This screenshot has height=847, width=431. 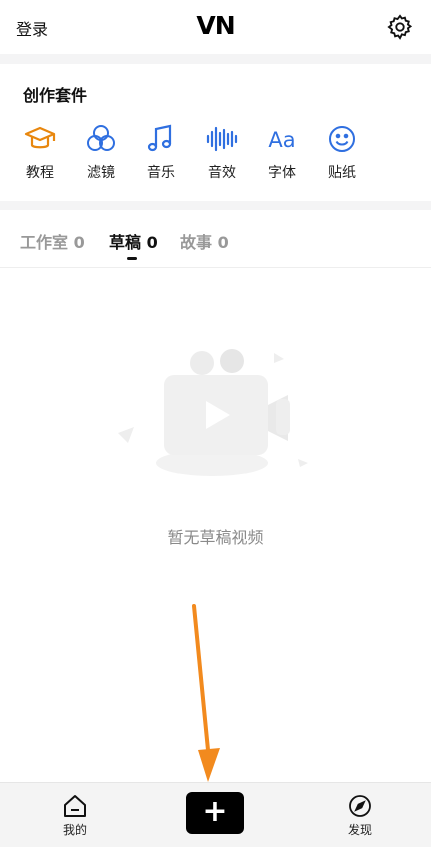 I want to click on login-link: 登录, so click(x=32, y=28).